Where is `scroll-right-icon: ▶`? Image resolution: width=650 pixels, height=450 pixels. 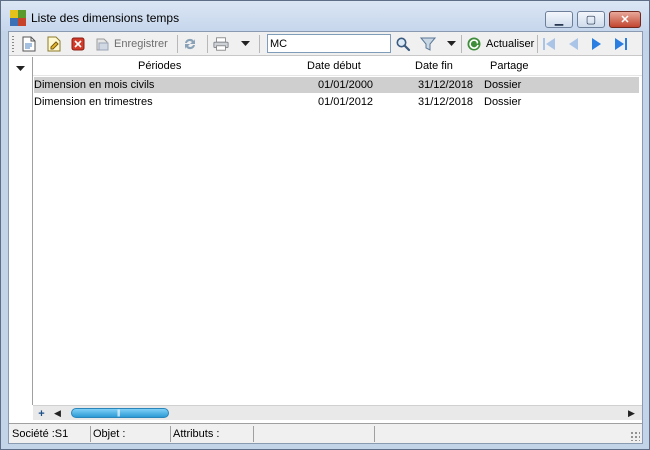 scroll-right-icon: ▶ is located at coordinates (631, 413).